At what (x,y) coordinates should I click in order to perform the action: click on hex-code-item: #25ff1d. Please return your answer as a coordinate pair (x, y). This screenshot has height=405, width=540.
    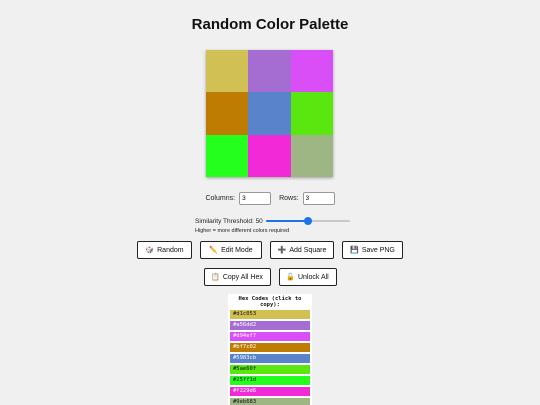
    Looking at the image, I should click on (270, 380).